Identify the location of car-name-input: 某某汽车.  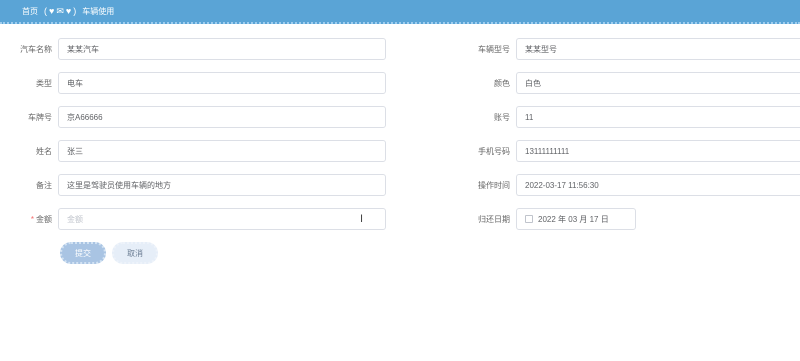
(222, 49).